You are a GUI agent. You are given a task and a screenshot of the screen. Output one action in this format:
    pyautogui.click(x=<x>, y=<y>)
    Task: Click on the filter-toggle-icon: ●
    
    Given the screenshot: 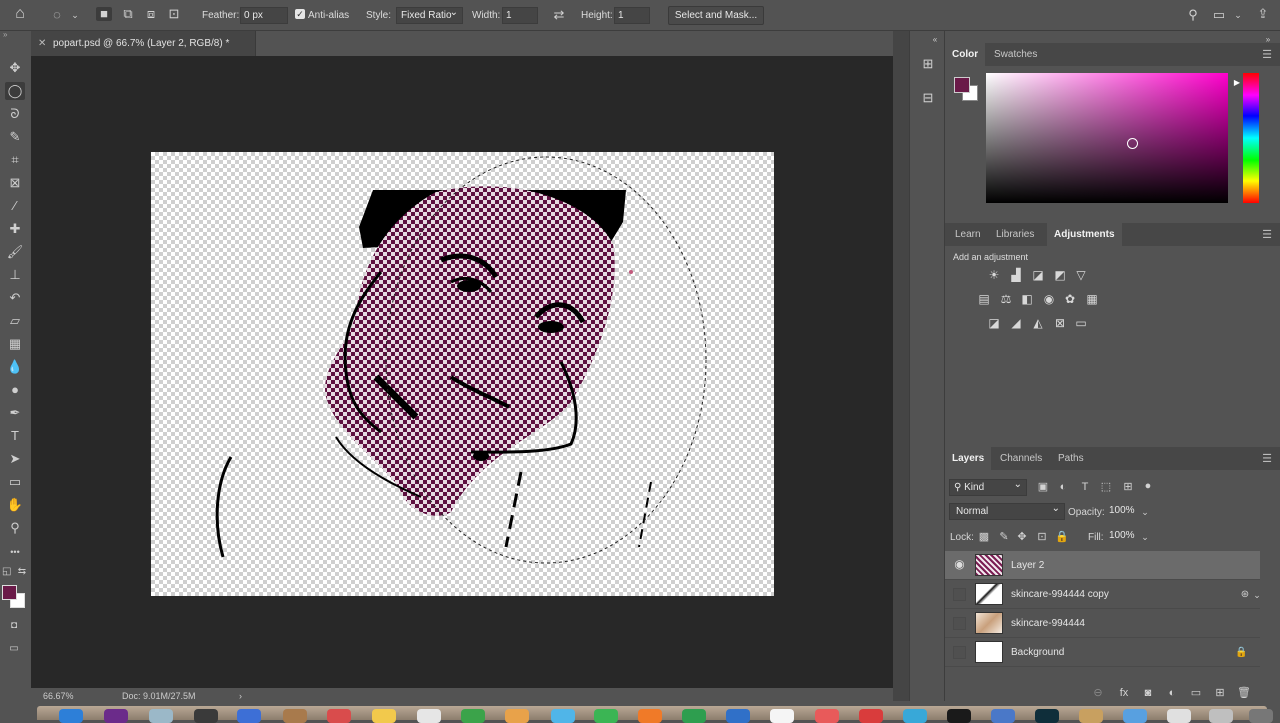 What is the action you would take?
    pyautogui.click(x=1148, y=486)
    